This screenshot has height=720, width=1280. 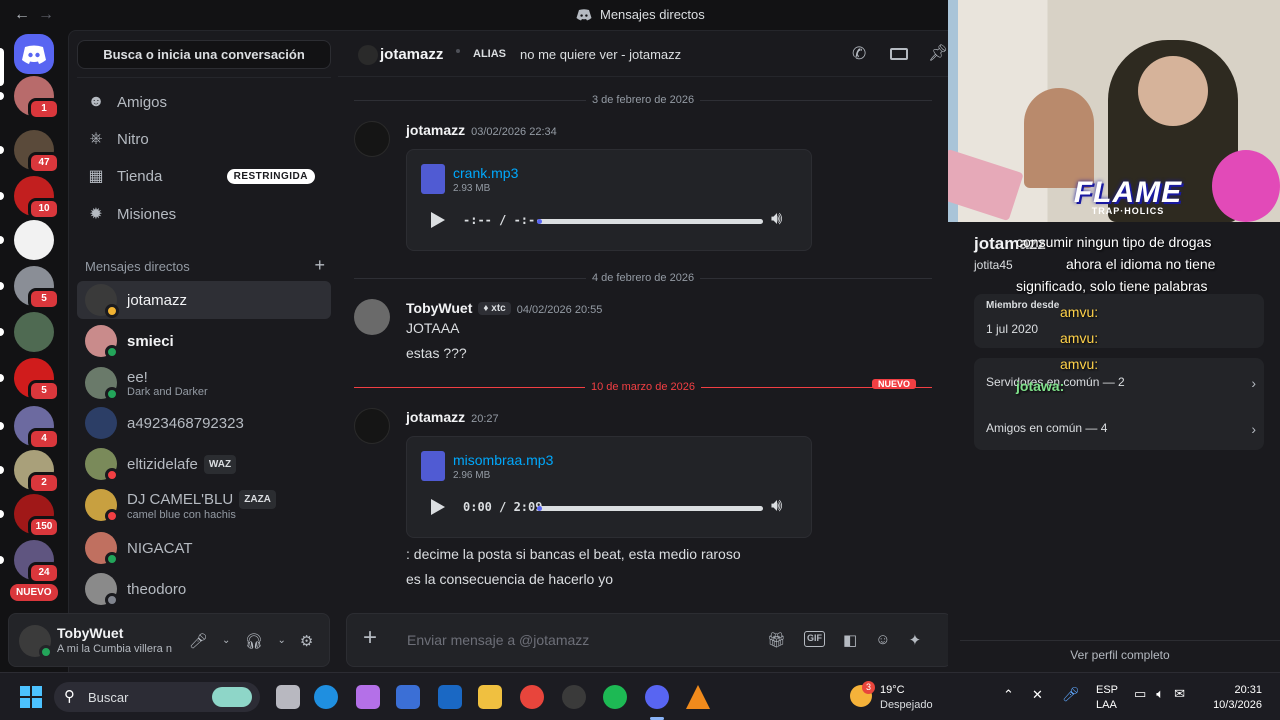 I want to click on vlc-icon, so click(x=698, y=697).